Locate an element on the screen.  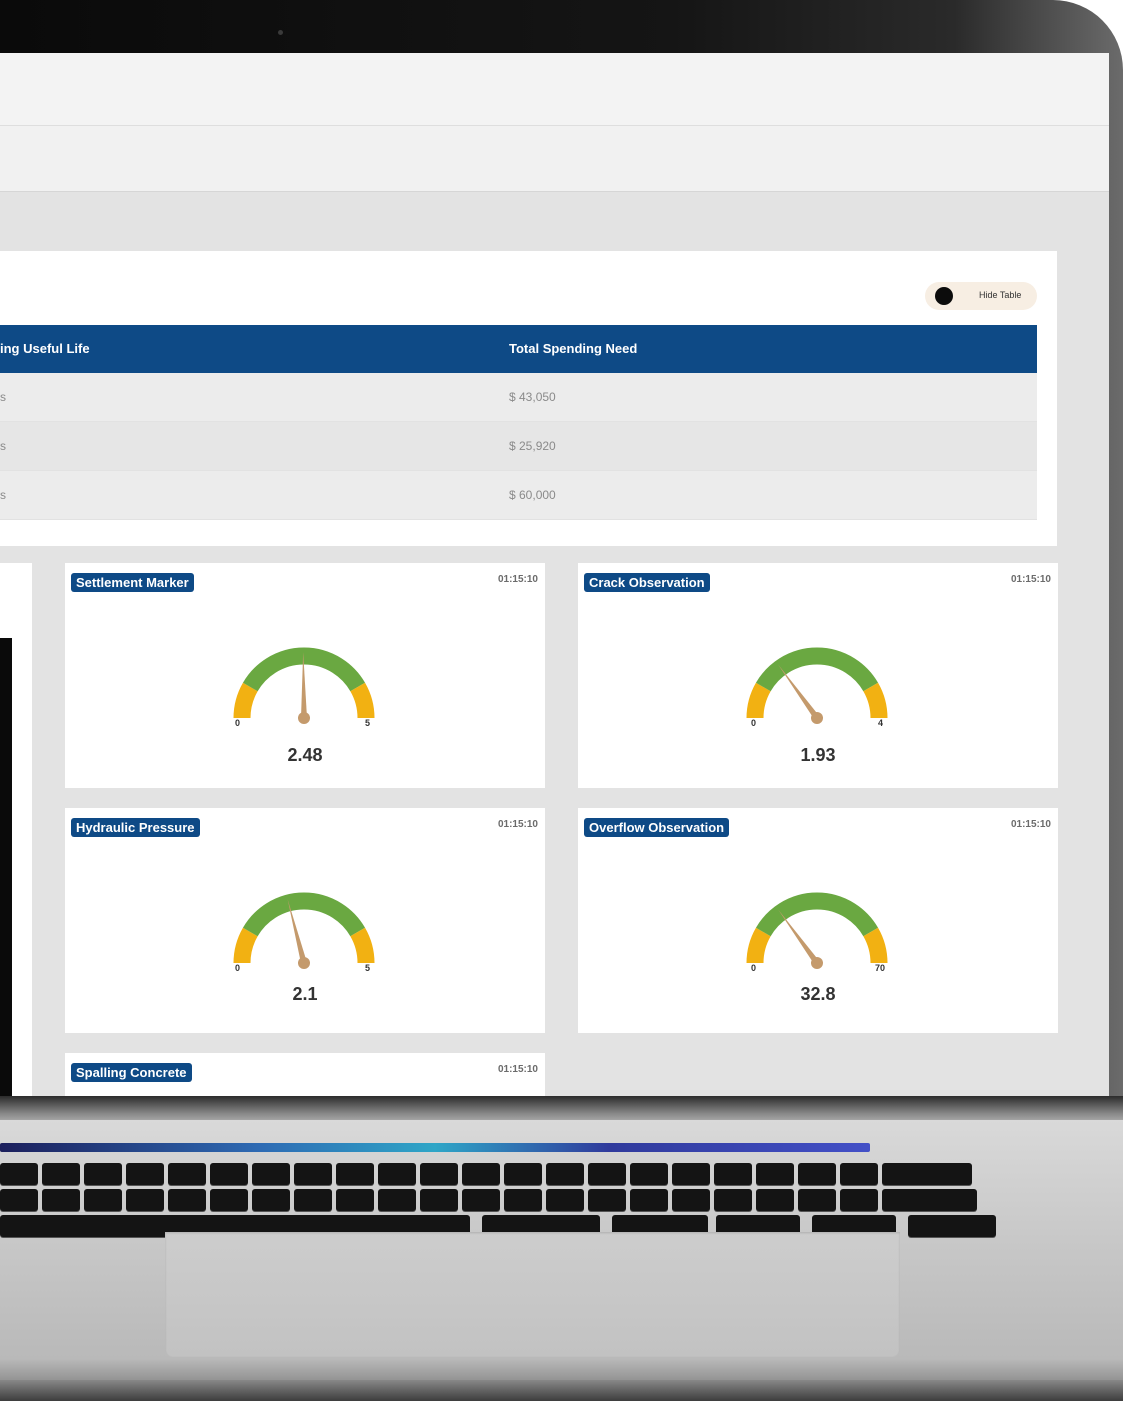
left-panel-media is located at coordinates (6, 867).